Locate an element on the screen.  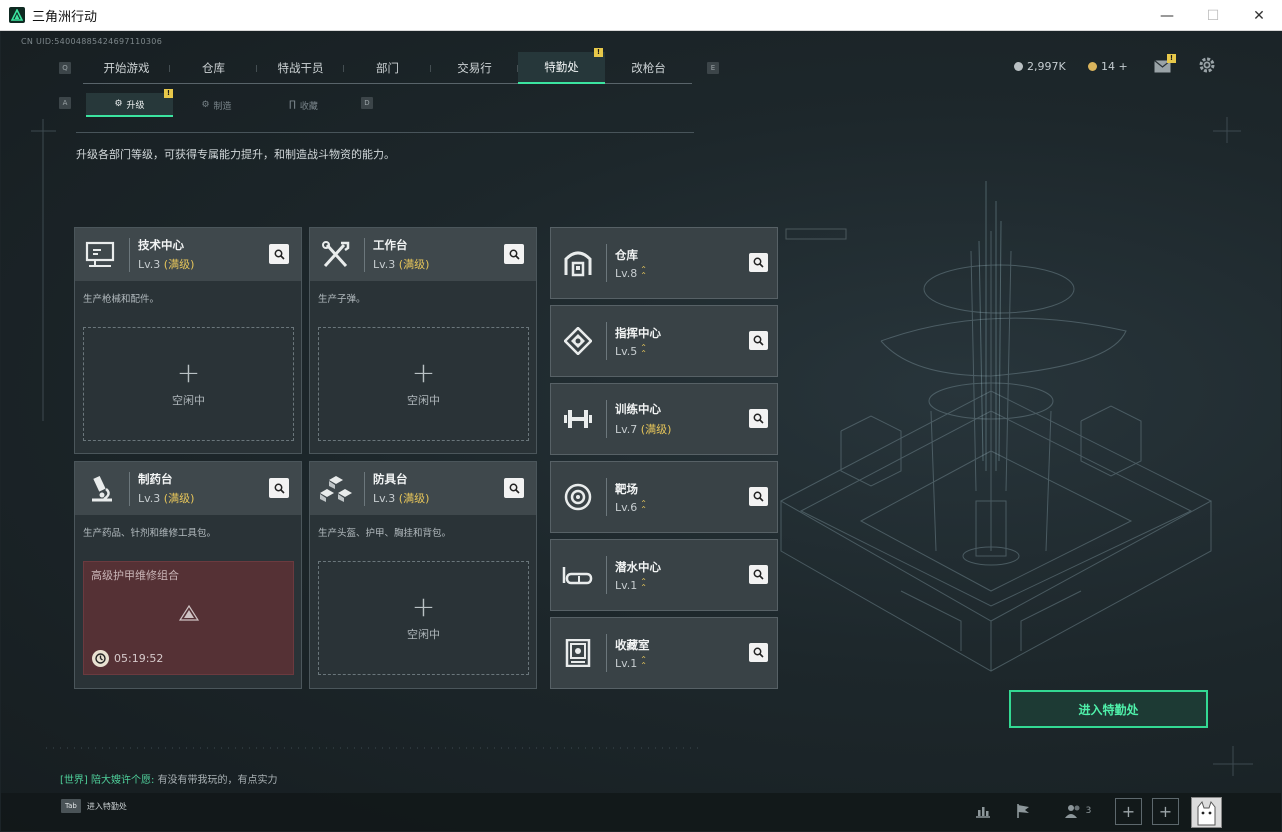
dept-card-diving-center: 潜水中心 Lv.1 ⌃ ⌃ is located at coordinates (664, 575).